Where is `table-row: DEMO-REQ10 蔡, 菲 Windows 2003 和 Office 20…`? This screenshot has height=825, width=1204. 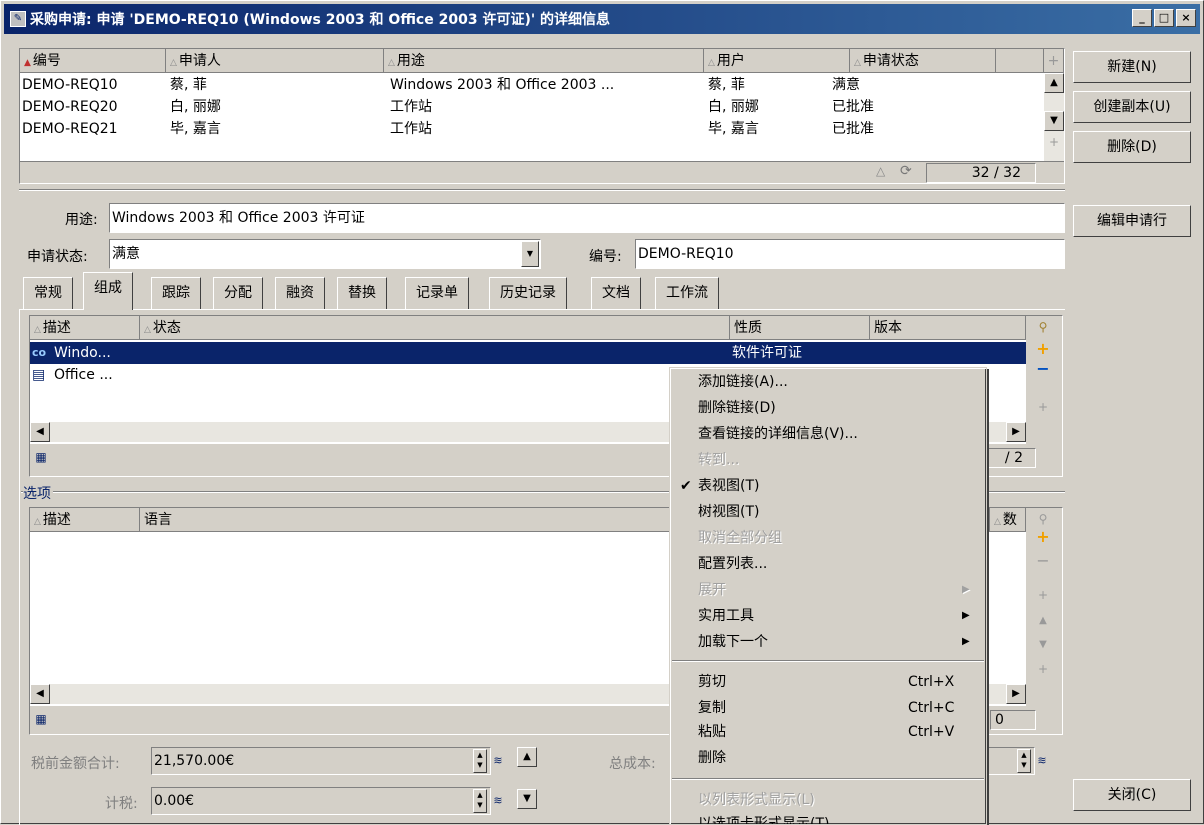 table-row: DEMO-REQ10 蔡, 菲 Windows 2003 和 Office 20… is located at coordinates (532, 85).